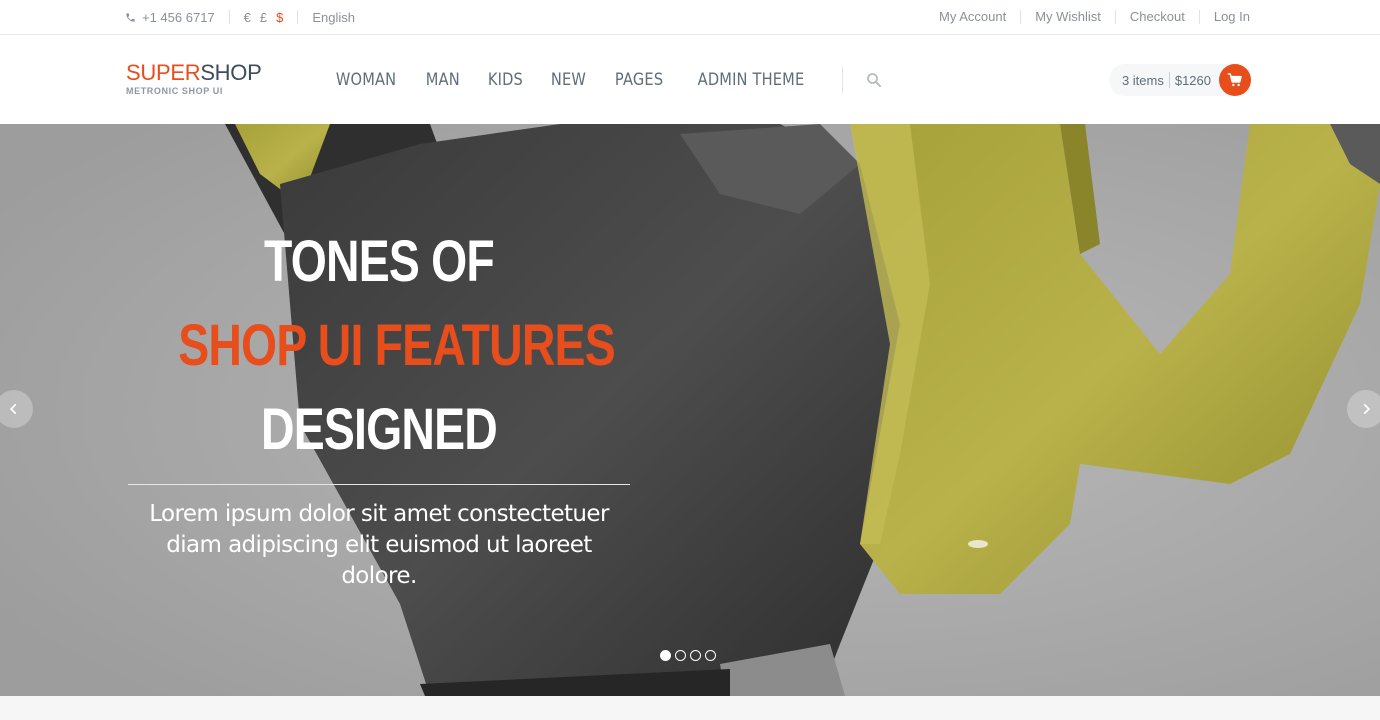 This screenshot has width=1380, height=720. I want to click on phone-icon, so click(130, 17).